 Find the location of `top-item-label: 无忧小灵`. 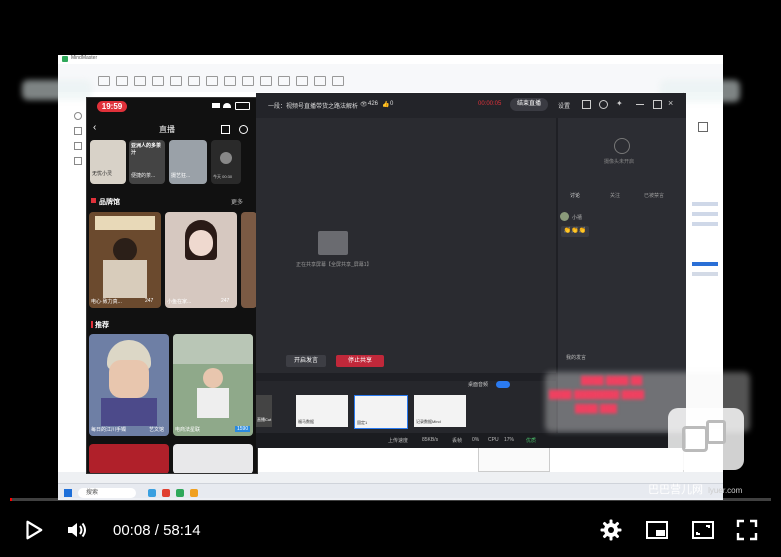

top-item-label: 无忧小灵 is located at coordinates (102, 174).